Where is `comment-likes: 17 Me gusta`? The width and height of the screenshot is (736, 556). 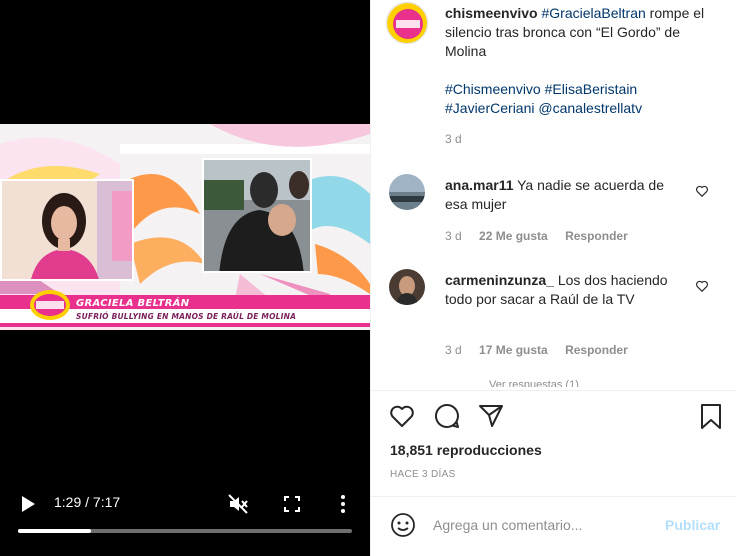
comment-likes: 17 Me gusta is located at coordinates (513, 350).